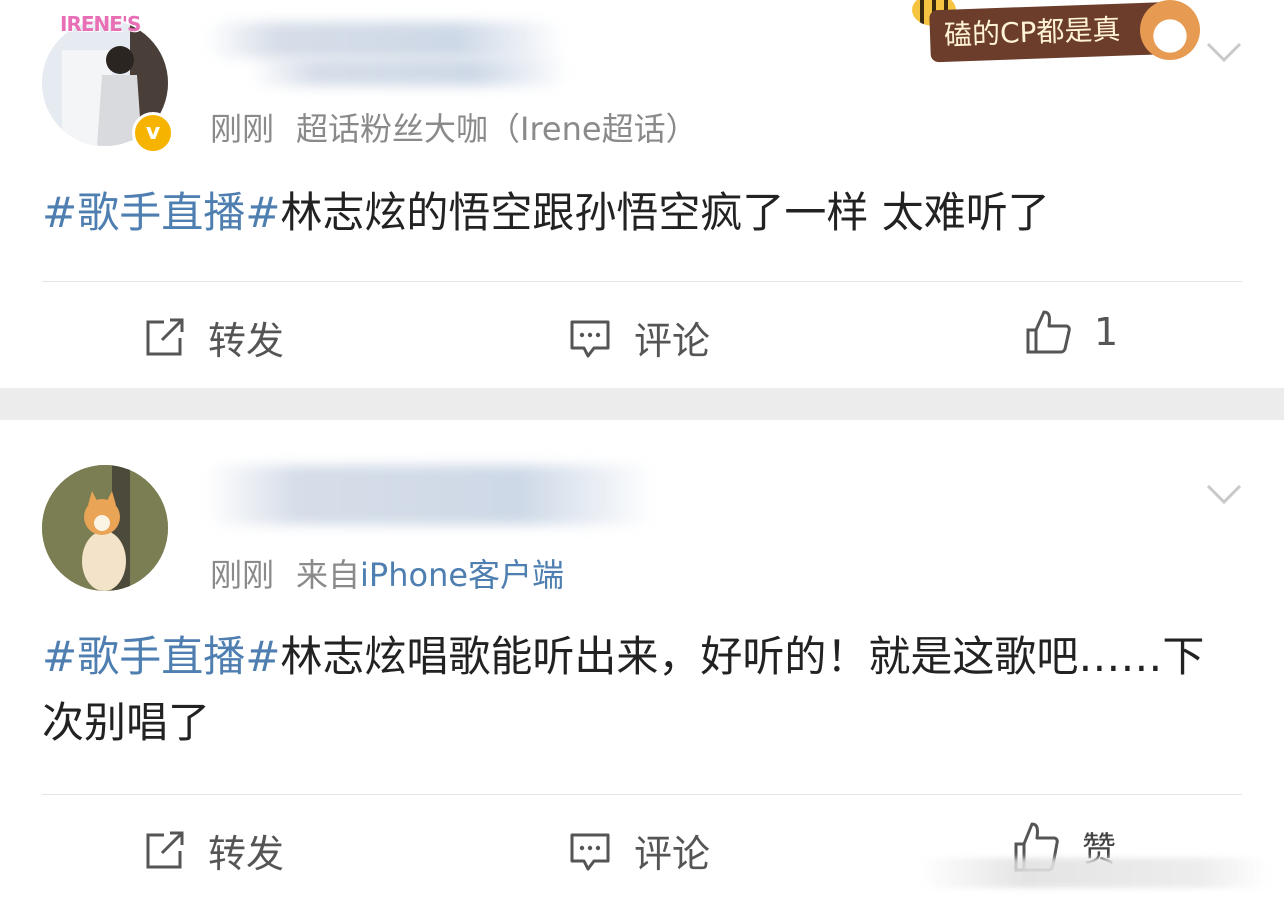 The image size is (1284, 903). I want to click on like-button: 1, so click(1071, 332).